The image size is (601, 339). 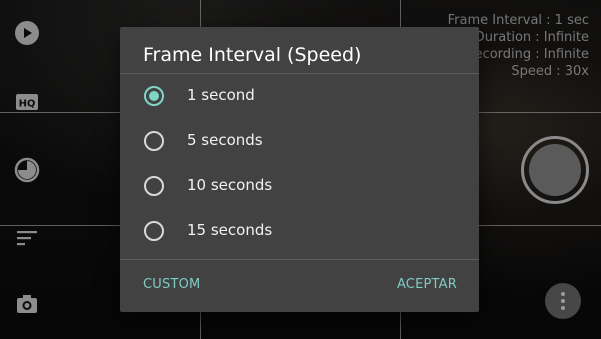 I want to click on option-label: 10 seconds, so click(x=230, y=185).